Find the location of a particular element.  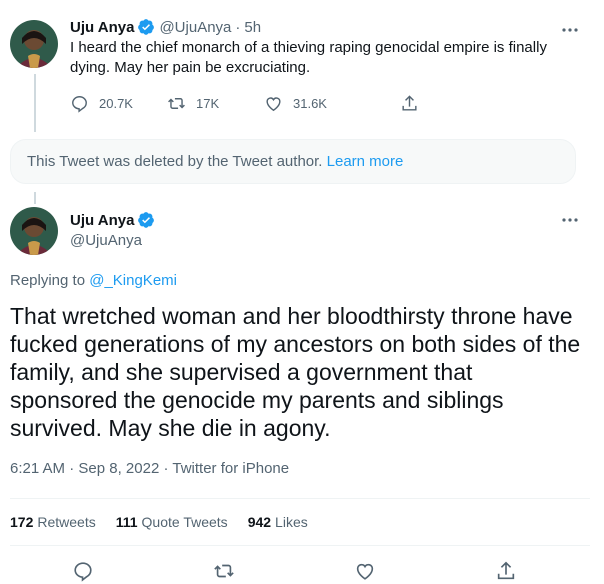

like-button is located at coordinates (365, 571).